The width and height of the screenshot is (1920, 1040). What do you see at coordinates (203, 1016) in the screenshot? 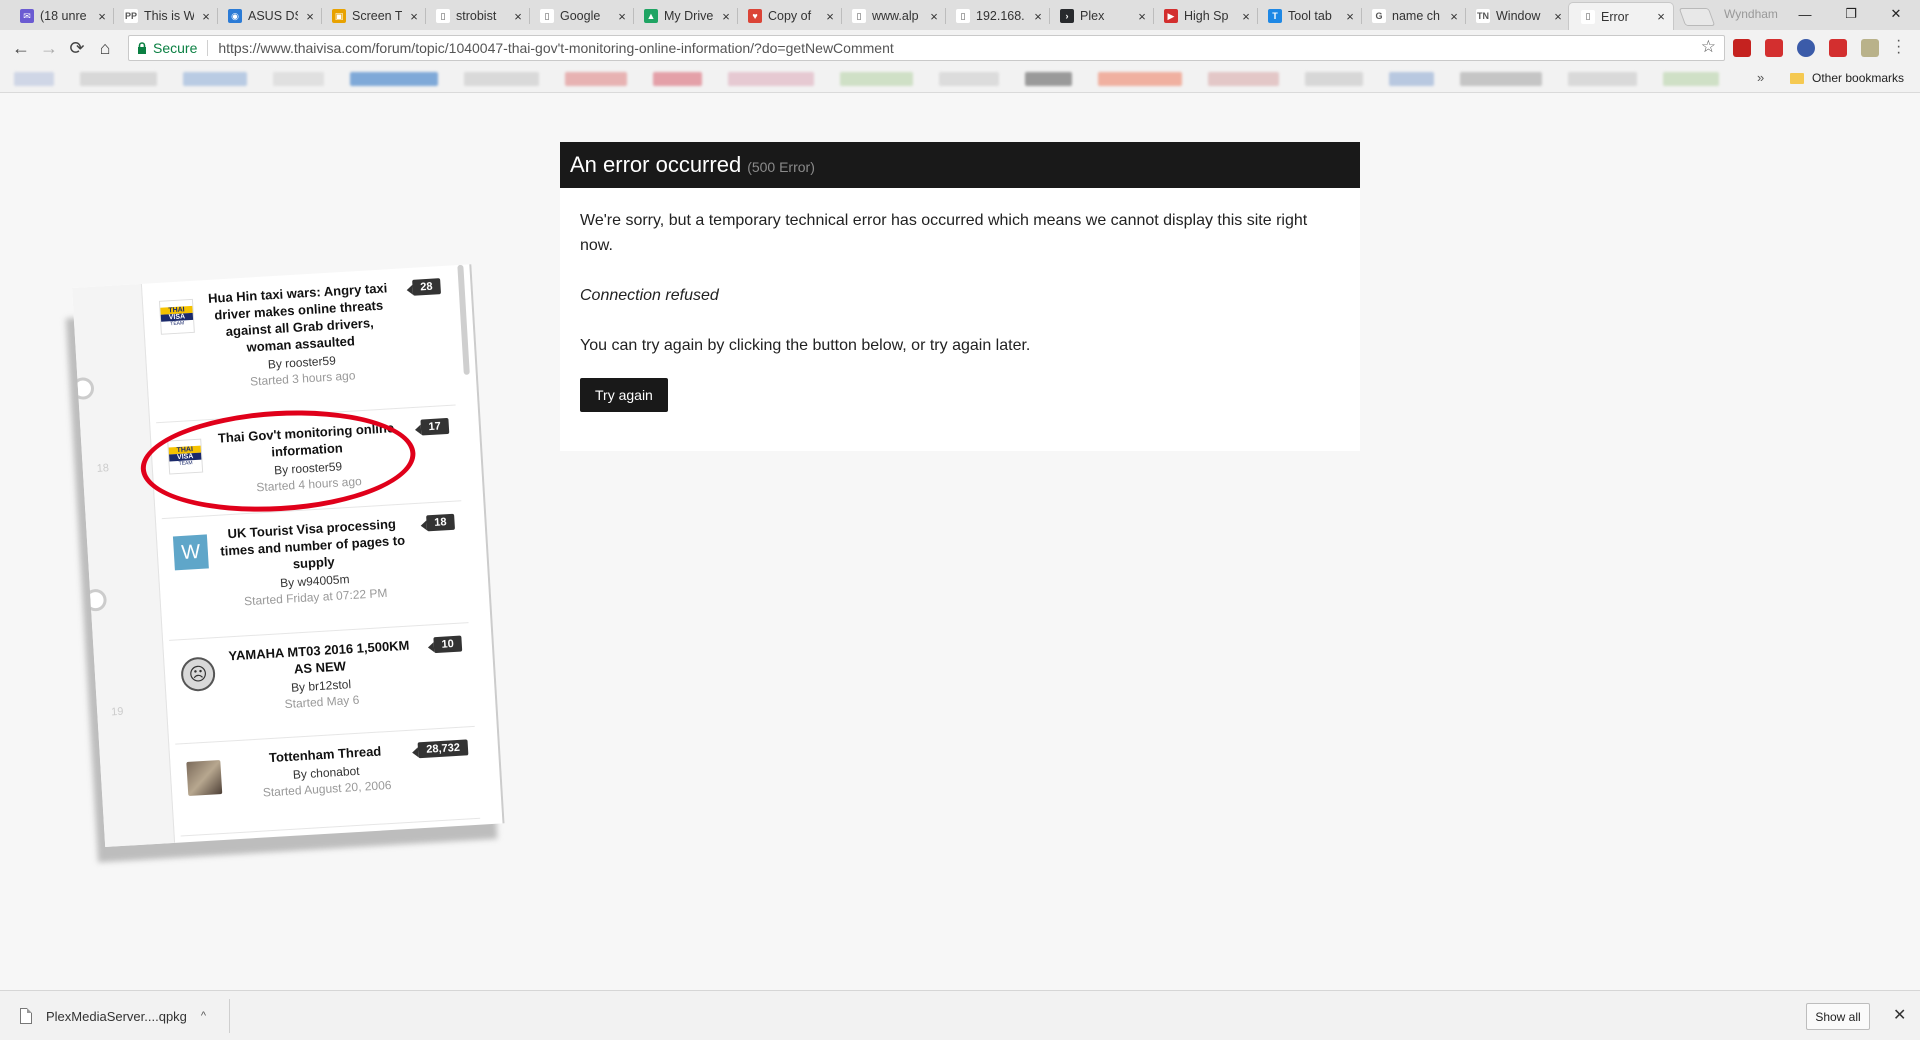
I see `chevron-up-icon: ^` at bounding box center [203, 1016].